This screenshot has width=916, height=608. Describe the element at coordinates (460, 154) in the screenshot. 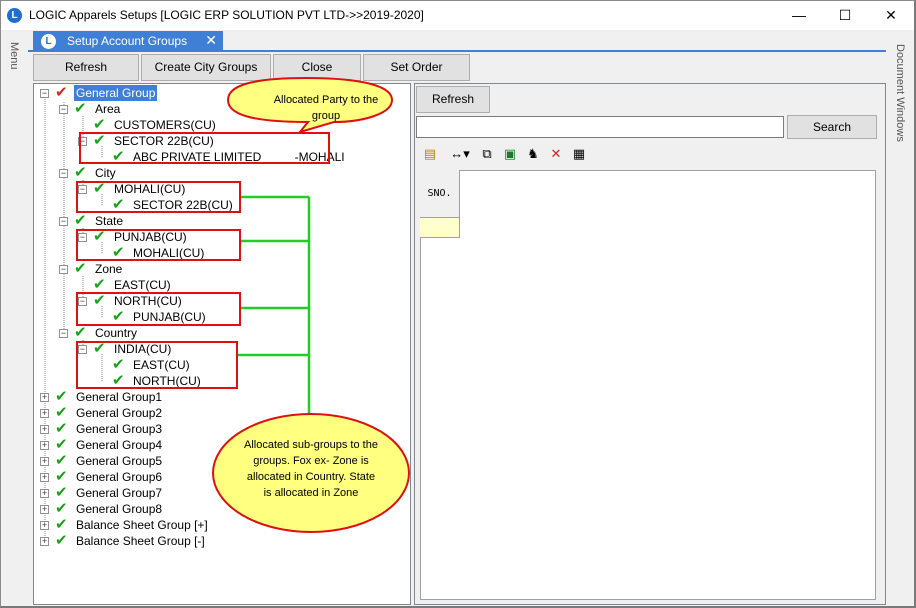

I see `column-resize-icon: ↔▾` at that location.